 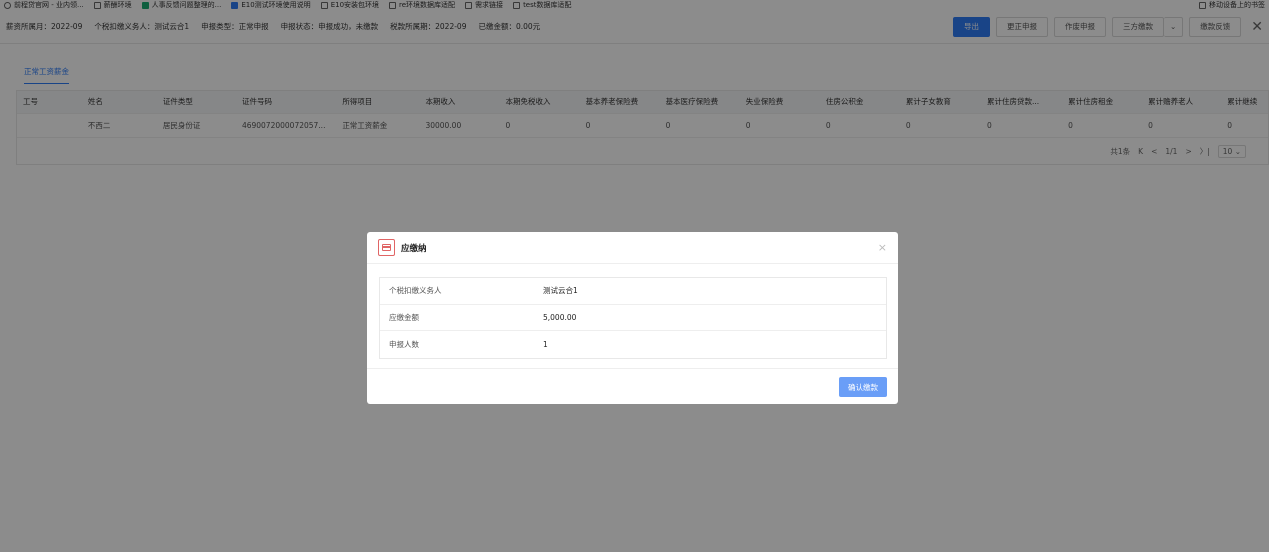 What do you see at coordinates (633, 291) in the screenshot?
I see `detail-row: 个税扣缴义务人 测试云合1` at bounding box center [633, 291].